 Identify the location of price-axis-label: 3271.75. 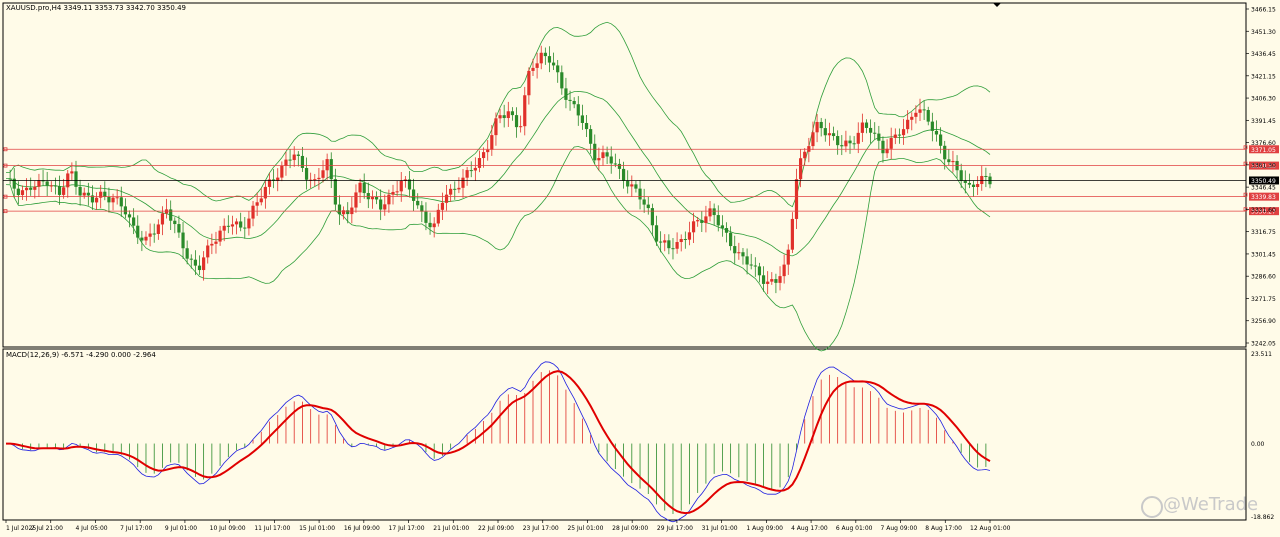
(1263, 299).